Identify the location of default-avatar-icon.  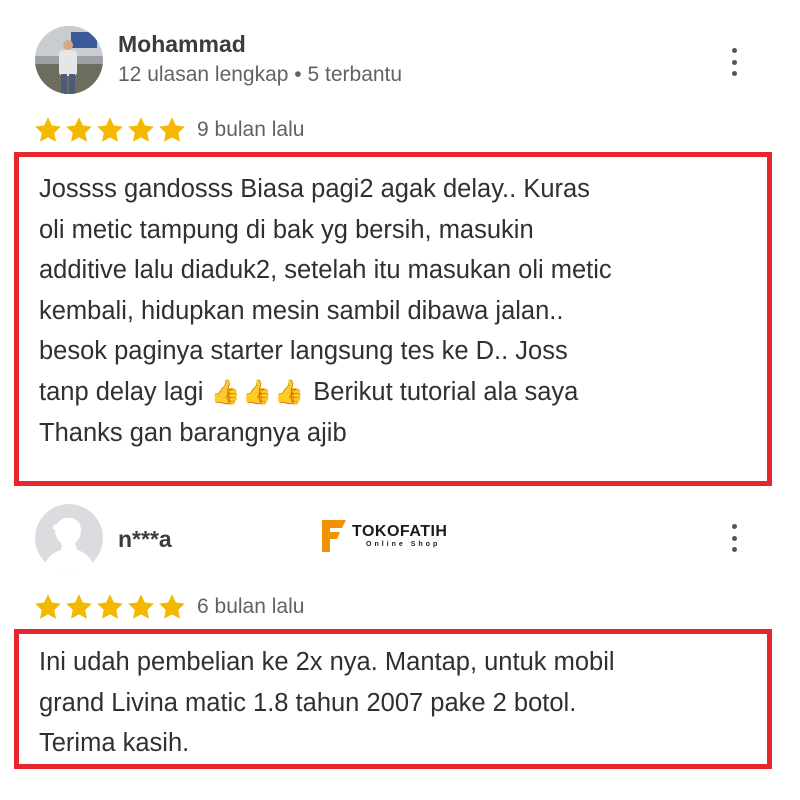
(69, 538).